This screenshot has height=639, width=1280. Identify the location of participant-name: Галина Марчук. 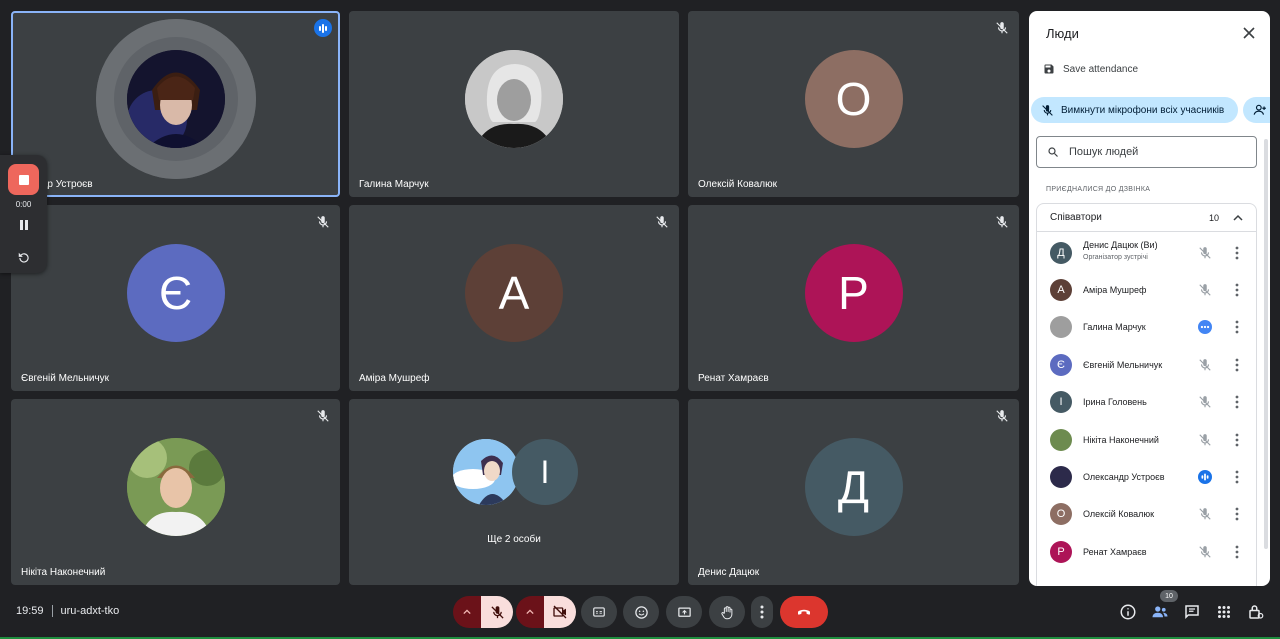
(394, 184).